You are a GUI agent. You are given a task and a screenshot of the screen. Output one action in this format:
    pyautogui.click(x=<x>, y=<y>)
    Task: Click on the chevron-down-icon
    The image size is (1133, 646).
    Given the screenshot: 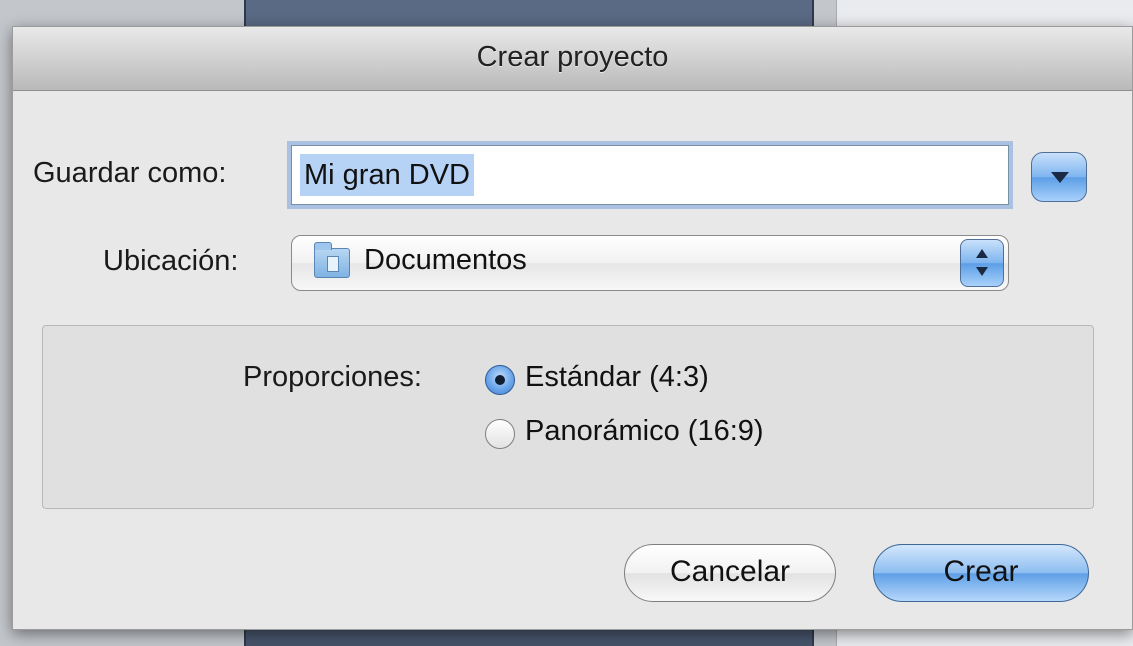 What is the action you would take?
    pyautogui.click(x=1060, y=177)
    